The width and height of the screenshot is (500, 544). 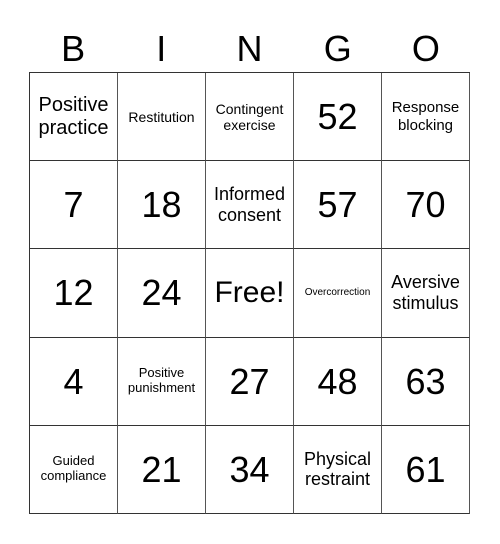 What do you see at coordinates (74, 293) in the screenshot?
I see `bingo-cell: 12` at bounding box center [74, 293].